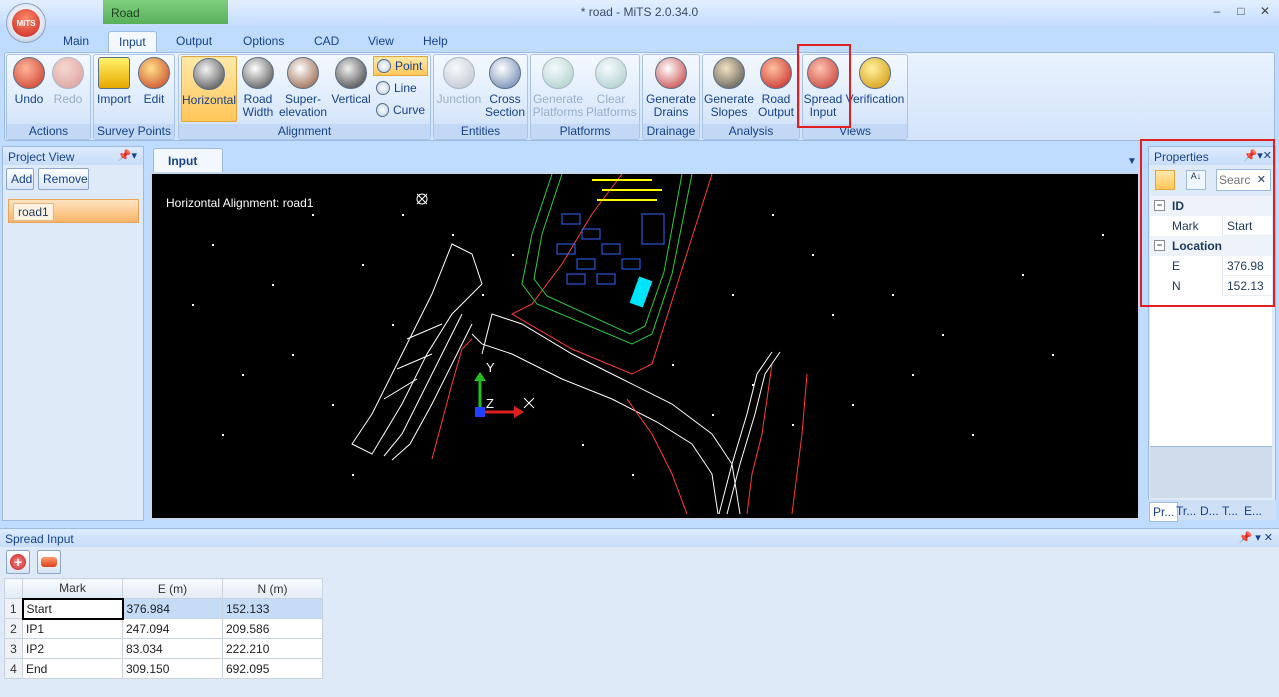 Image resolution: width=1279 pixels, height=697 pixels. Describe the element at coordinates (188, 160) in the screenshot. I see `document-tab-input: Input` at that location.